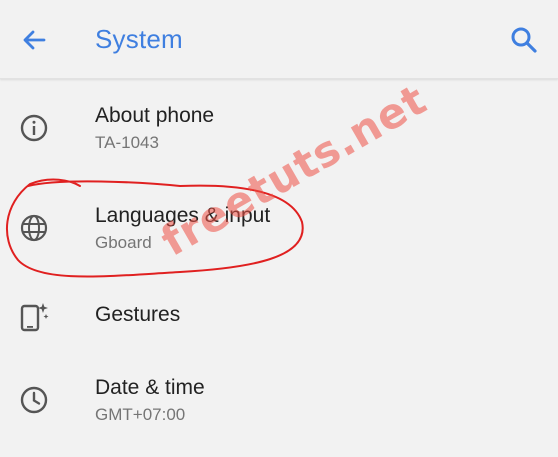 This screenshot has height=457, width=558. I want to click on page-title: System, so click(139, 39).